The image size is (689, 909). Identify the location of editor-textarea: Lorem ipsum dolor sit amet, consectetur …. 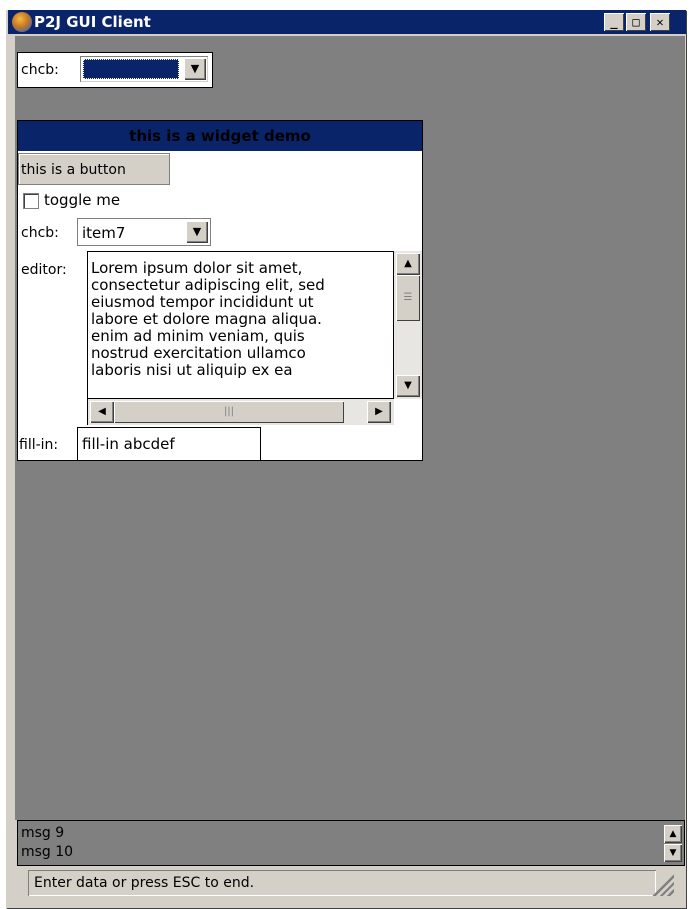
(240, 325).